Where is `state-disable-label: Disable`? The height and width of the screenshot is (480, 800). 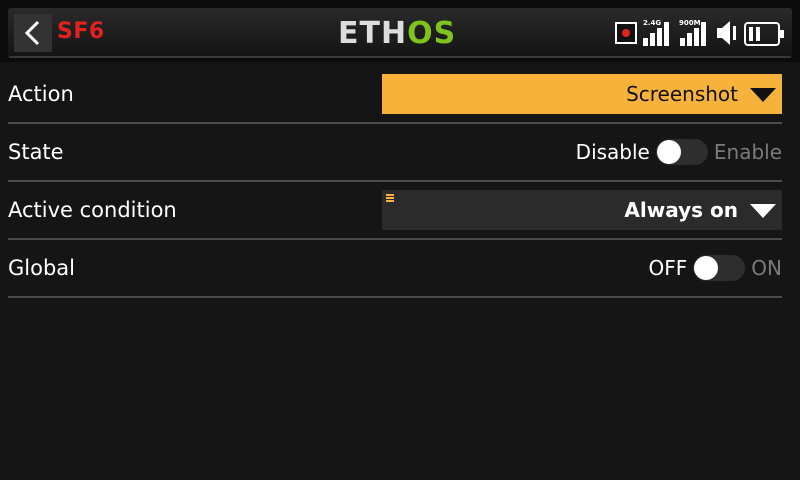 state-disable-label: Disable is located at coordinates (612, 152).